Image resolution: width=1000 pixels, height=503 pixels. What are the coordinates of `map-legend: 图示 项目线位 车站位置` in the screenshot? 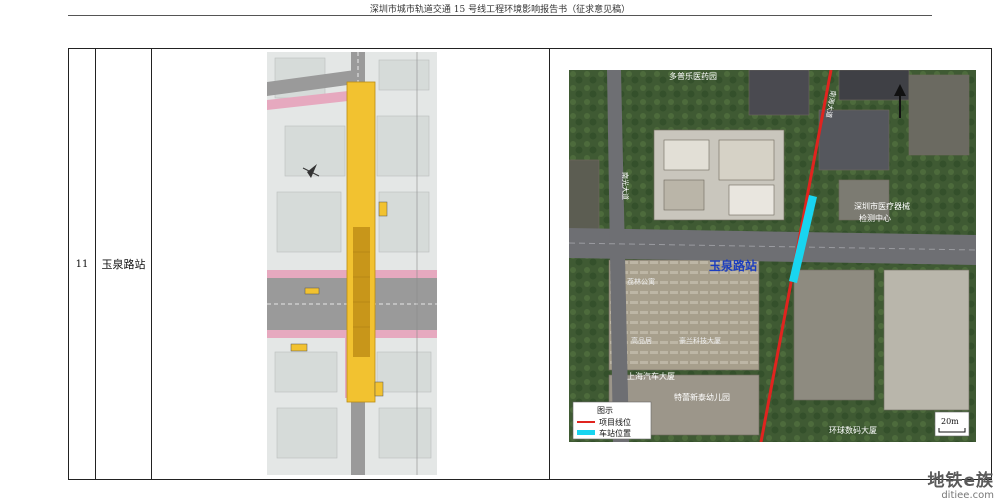 It's located at (612, 420).